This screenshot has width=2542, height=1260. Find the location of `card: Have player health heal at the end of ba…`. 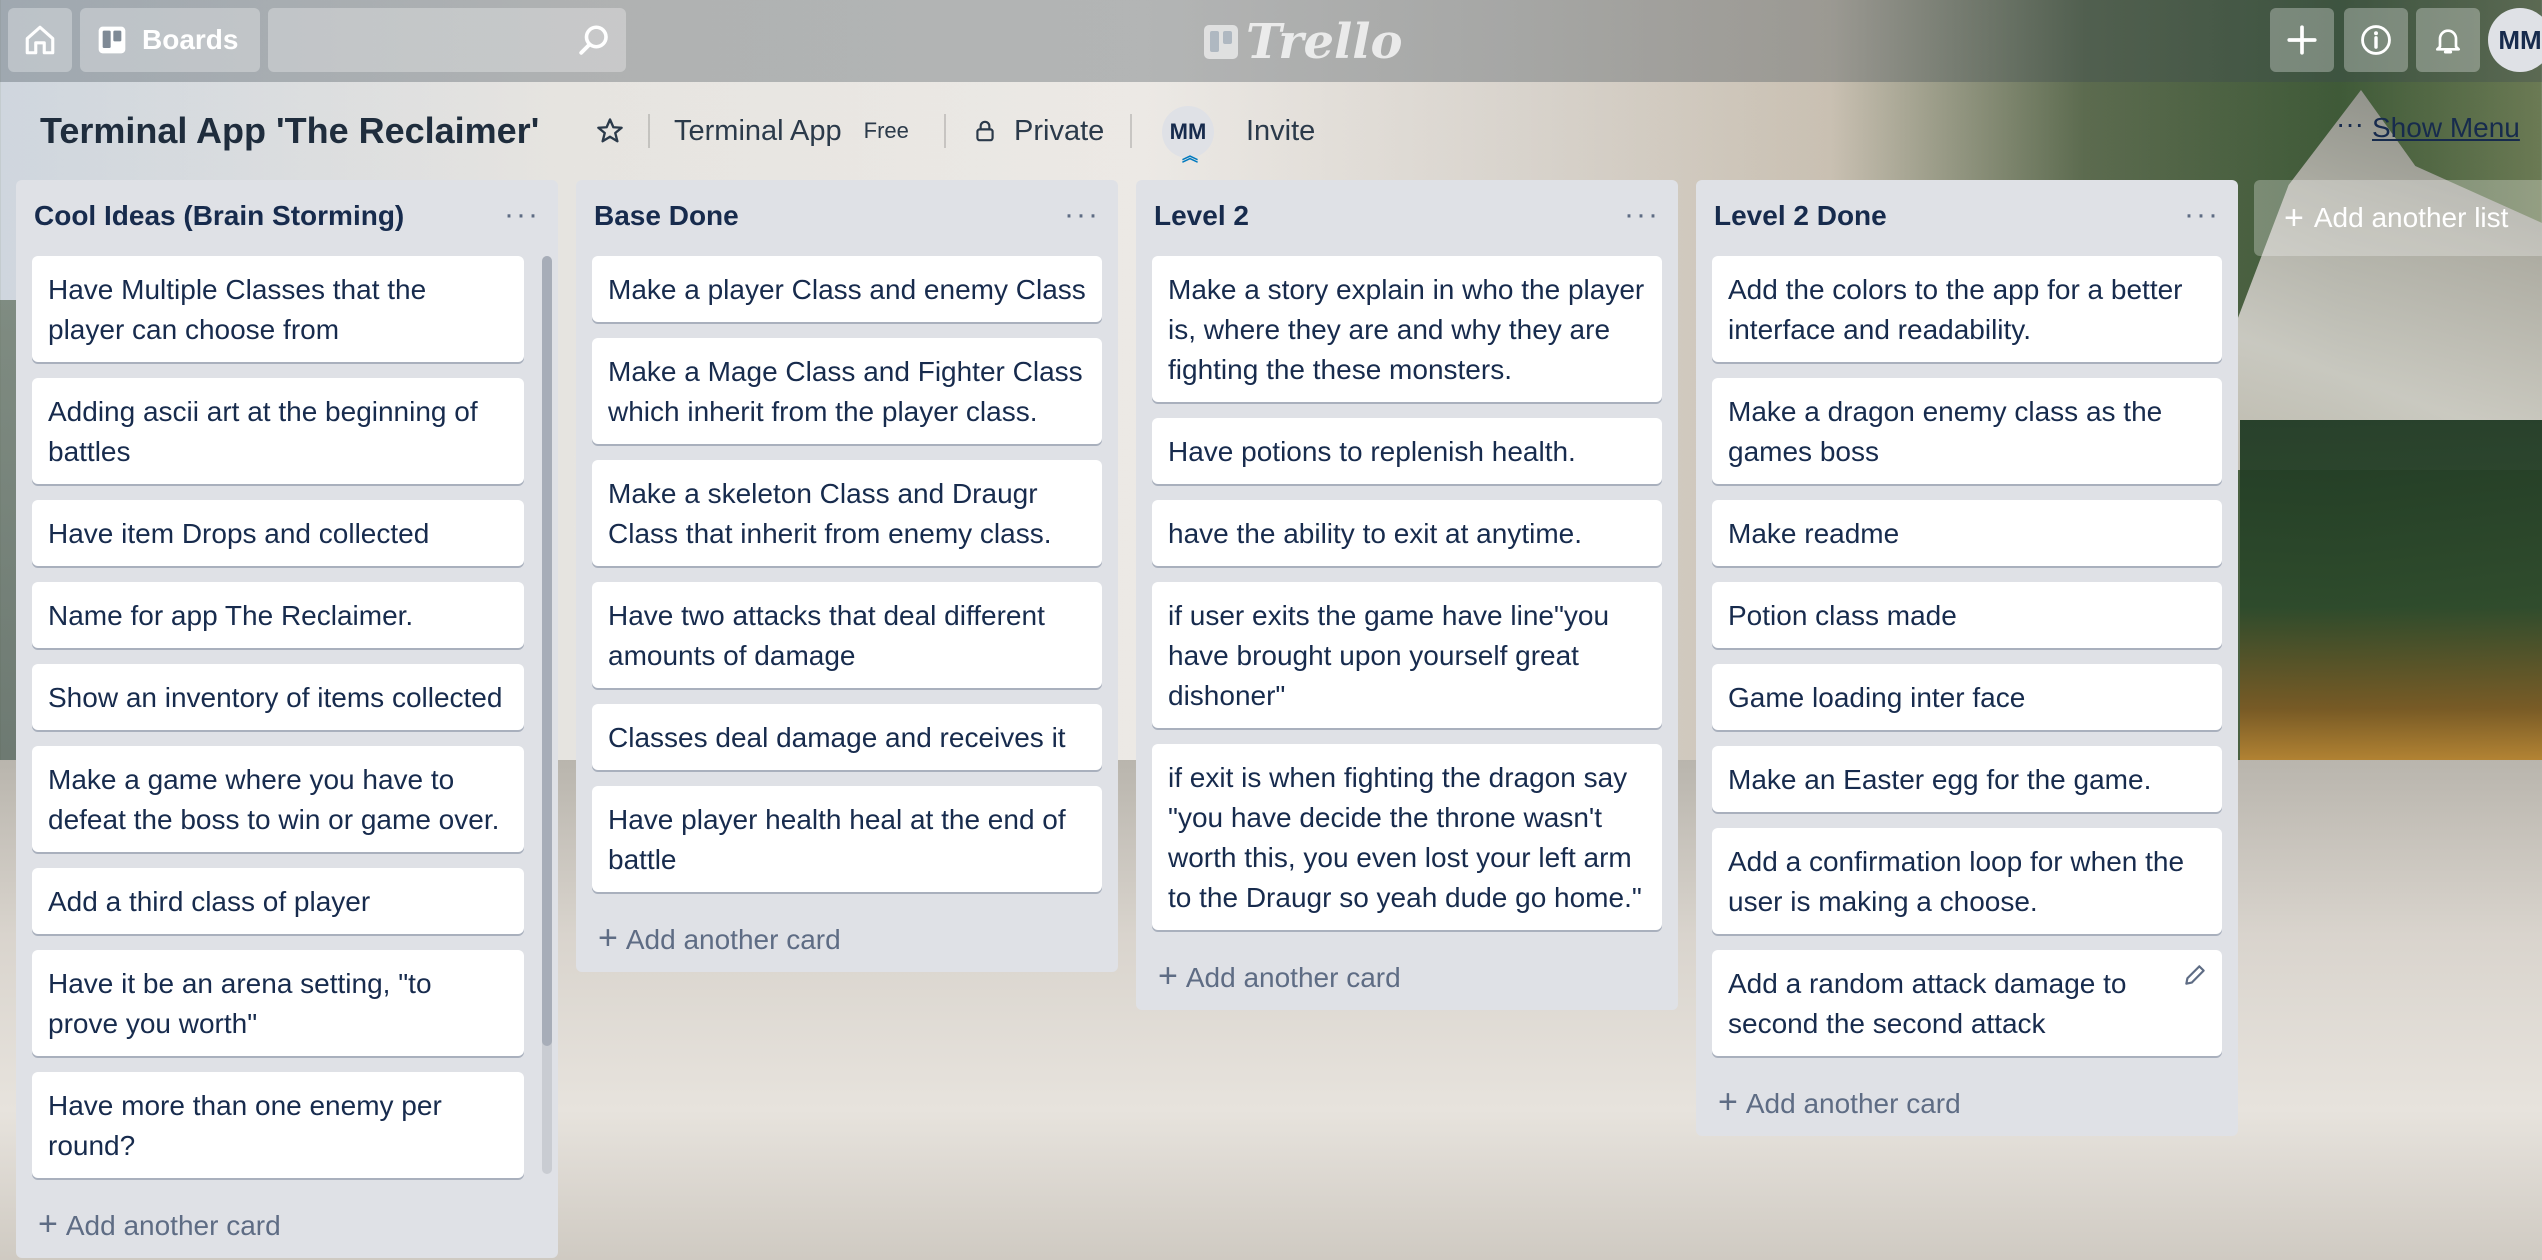

card: Have player health heal at the end of ba… is located at coordinates (847, 839).